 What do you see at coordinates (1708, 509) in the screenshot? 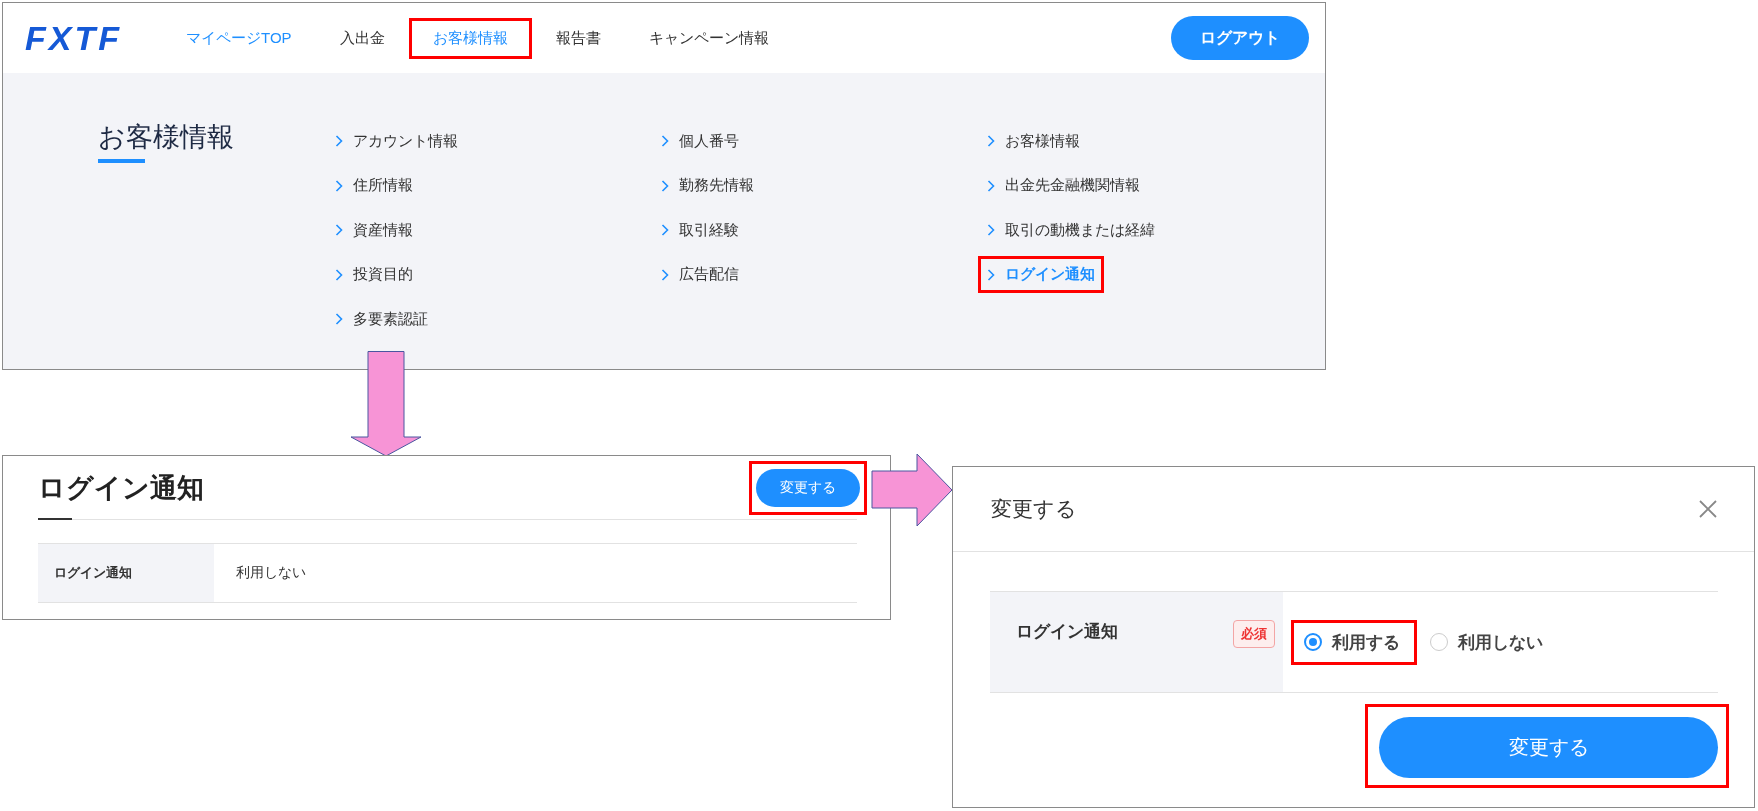
I see `close-icon` at bounding box center [1708, 509].